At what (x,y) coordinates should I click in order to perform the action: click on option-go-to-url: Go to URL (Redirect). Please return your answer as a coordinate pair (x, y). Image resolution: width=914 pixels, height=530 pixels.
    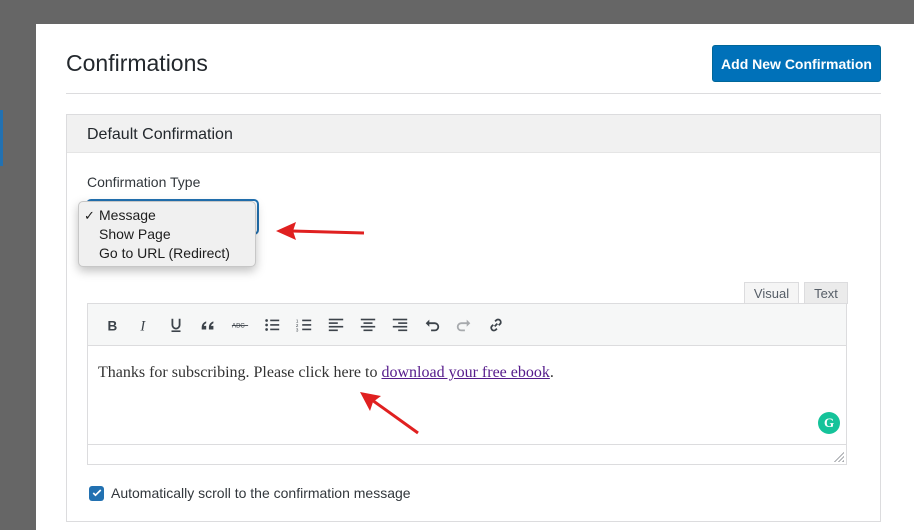
    Looking at the image, I should click on (167, 253).